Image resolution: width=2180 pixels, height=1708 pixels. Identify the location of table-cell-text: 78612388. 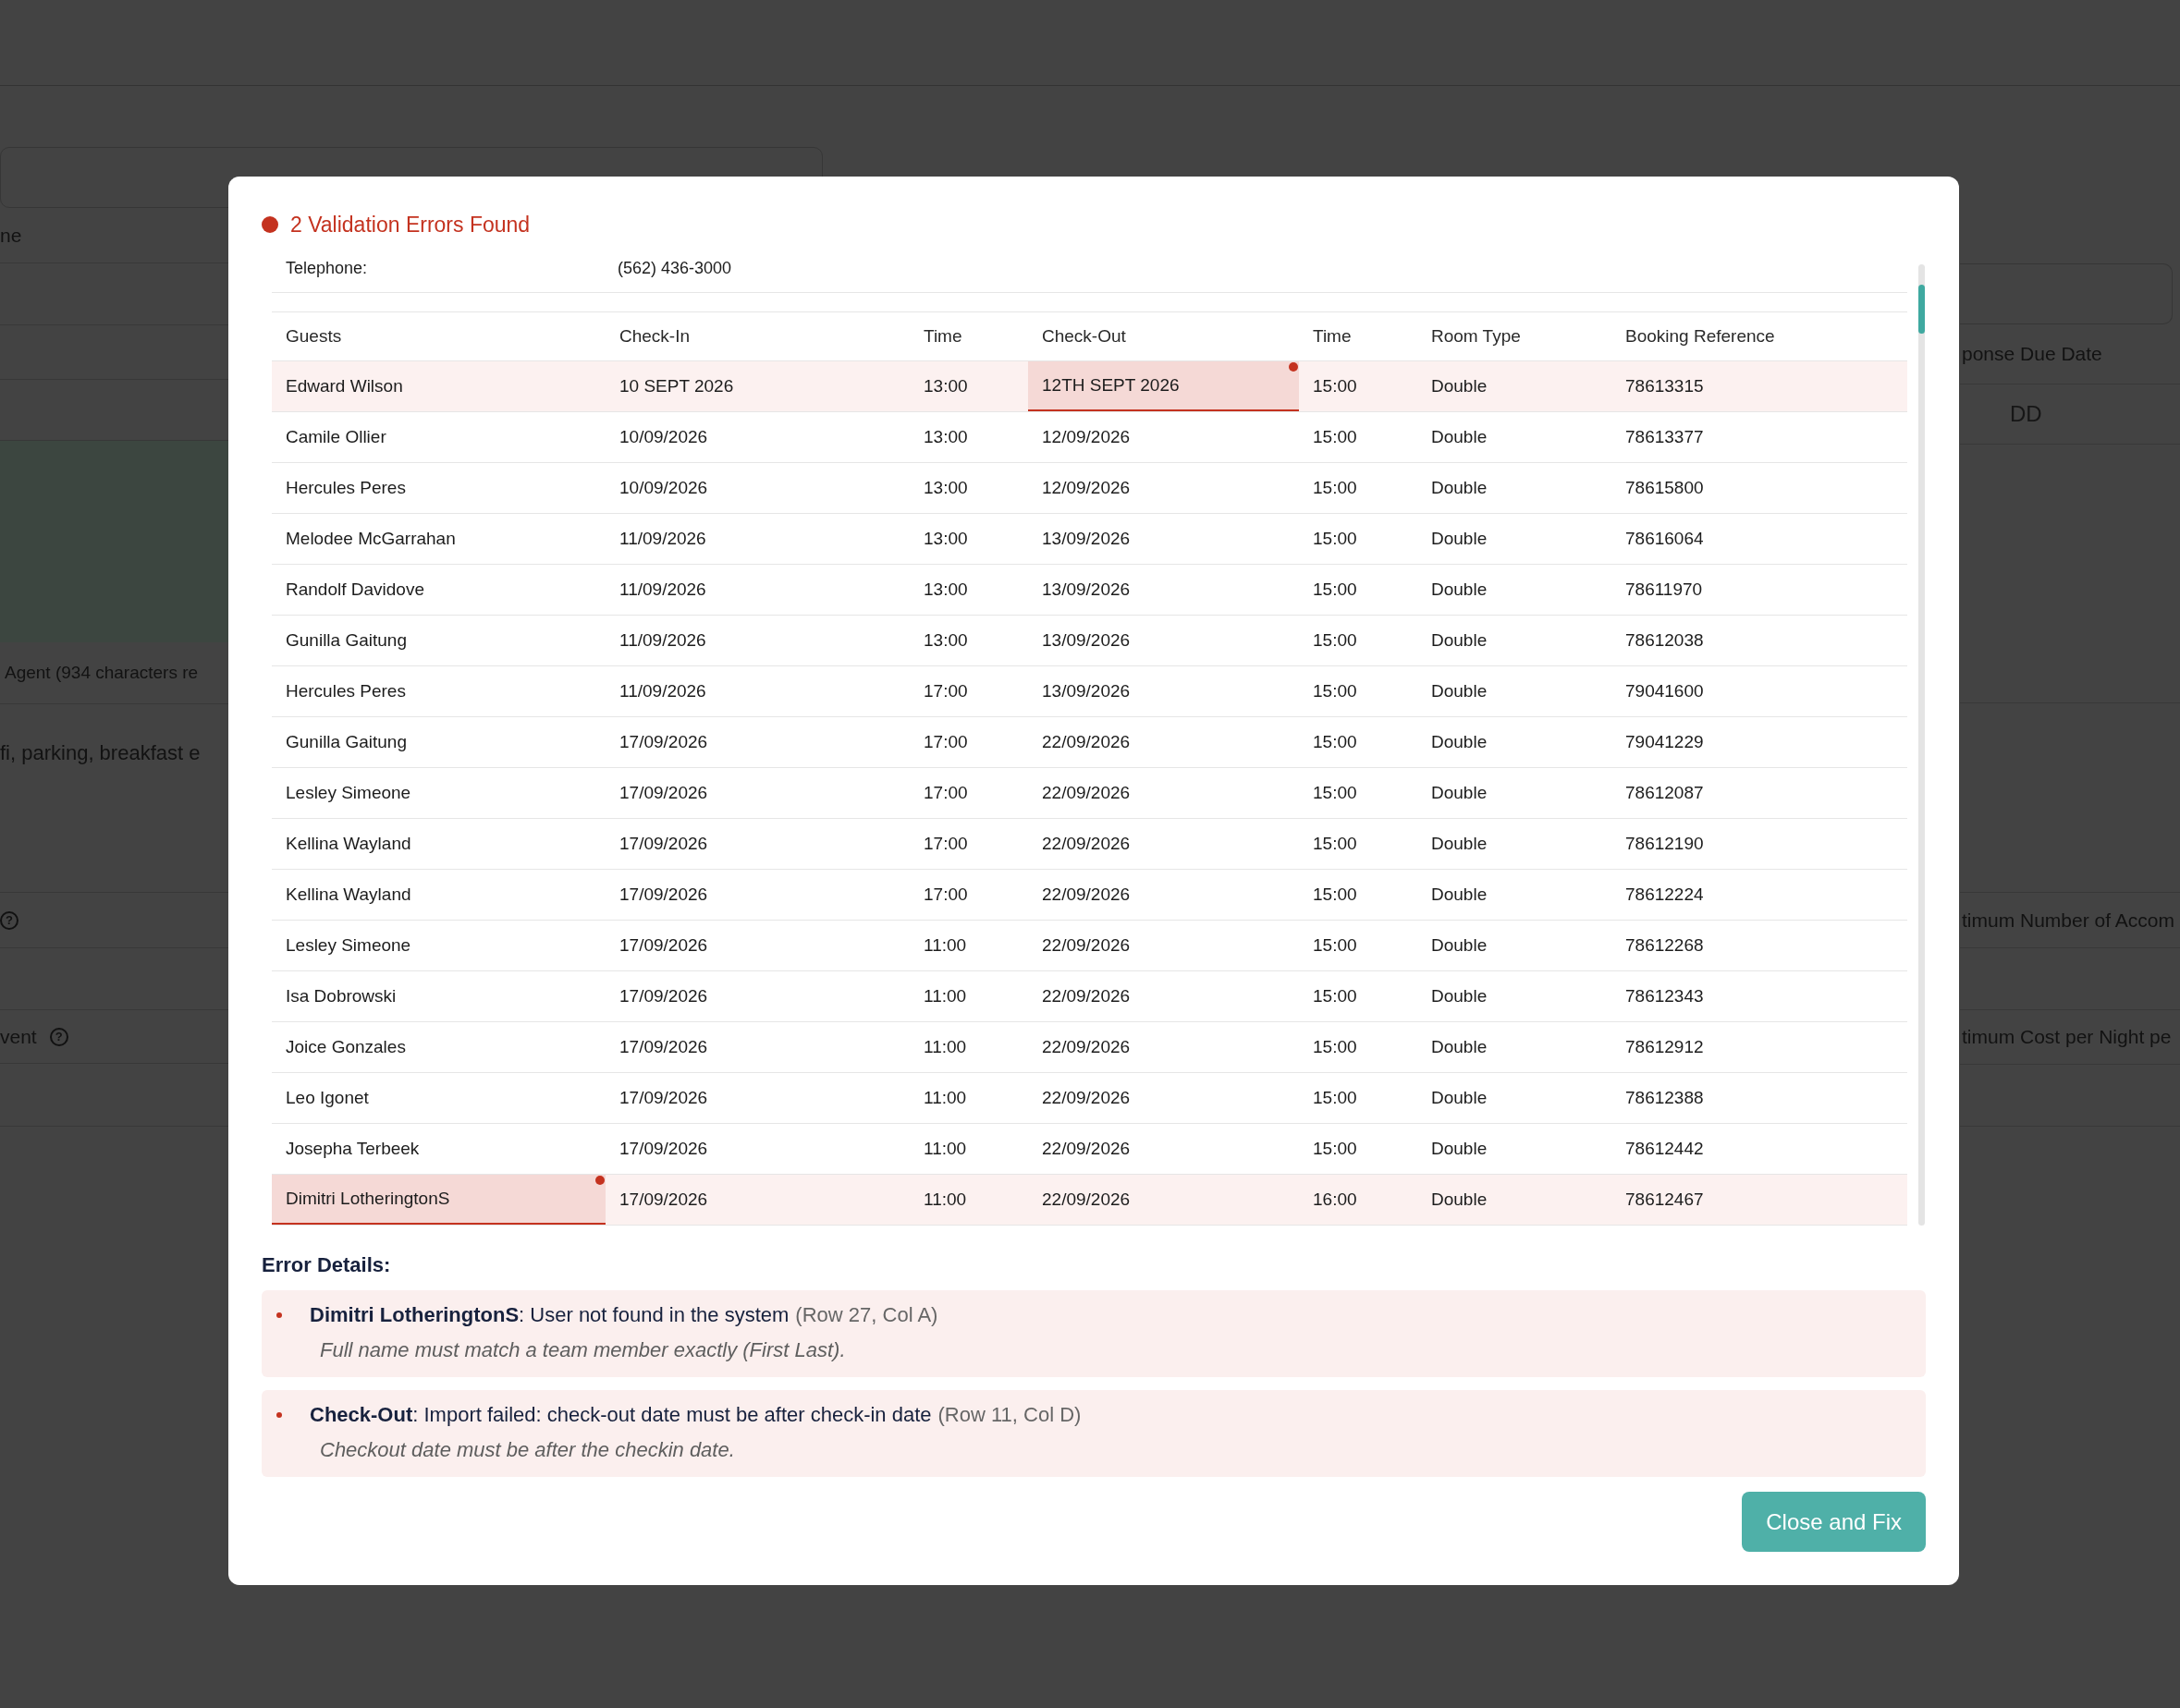
(1664, 1098).